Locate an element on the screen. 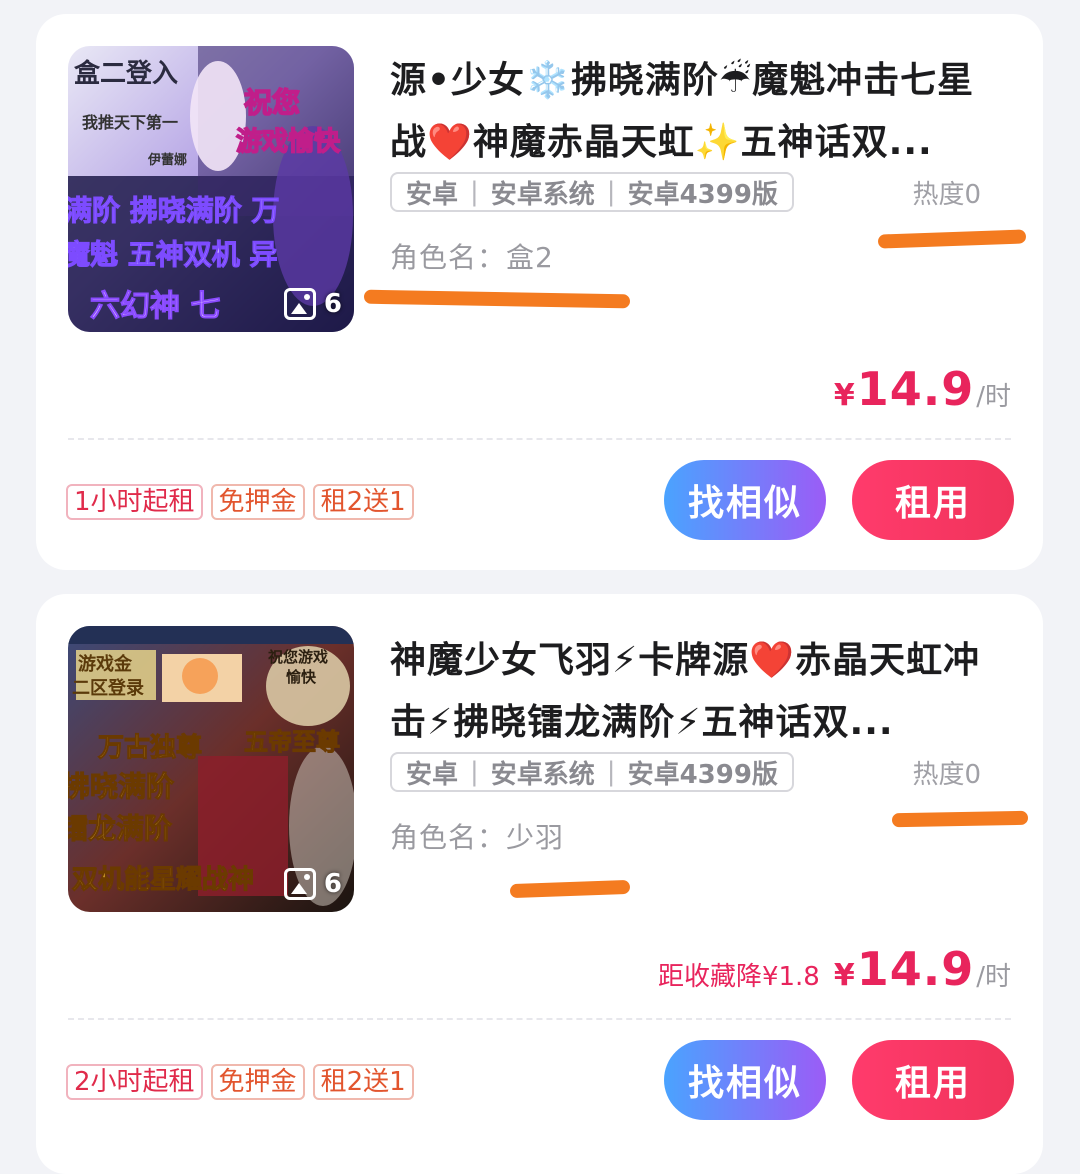 The image size is (1080, 1174). role-name: 角色名：少羽 is located at coordinates (477, 836).